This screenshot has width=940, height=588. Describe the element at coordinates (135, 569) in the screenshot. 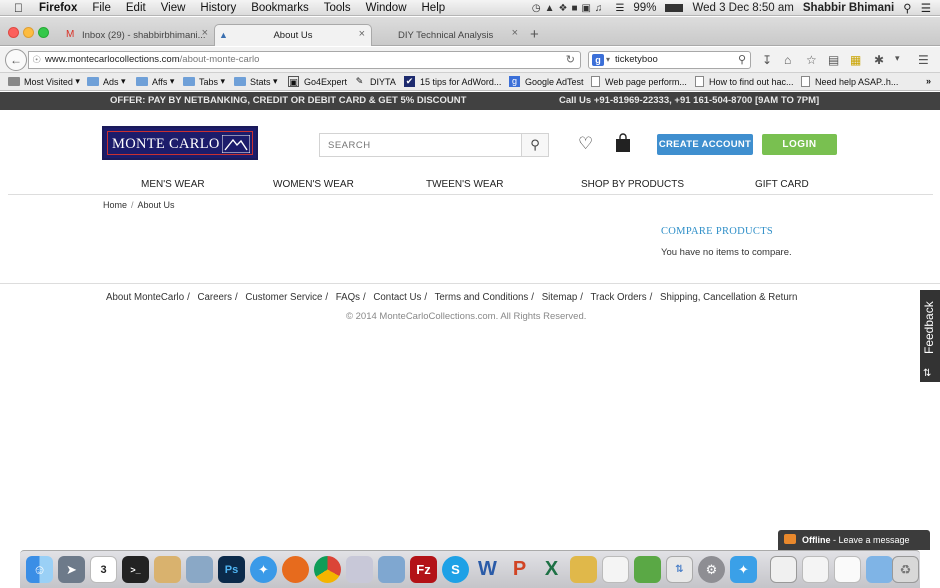

I see `terminal-icon: >_` at that location.